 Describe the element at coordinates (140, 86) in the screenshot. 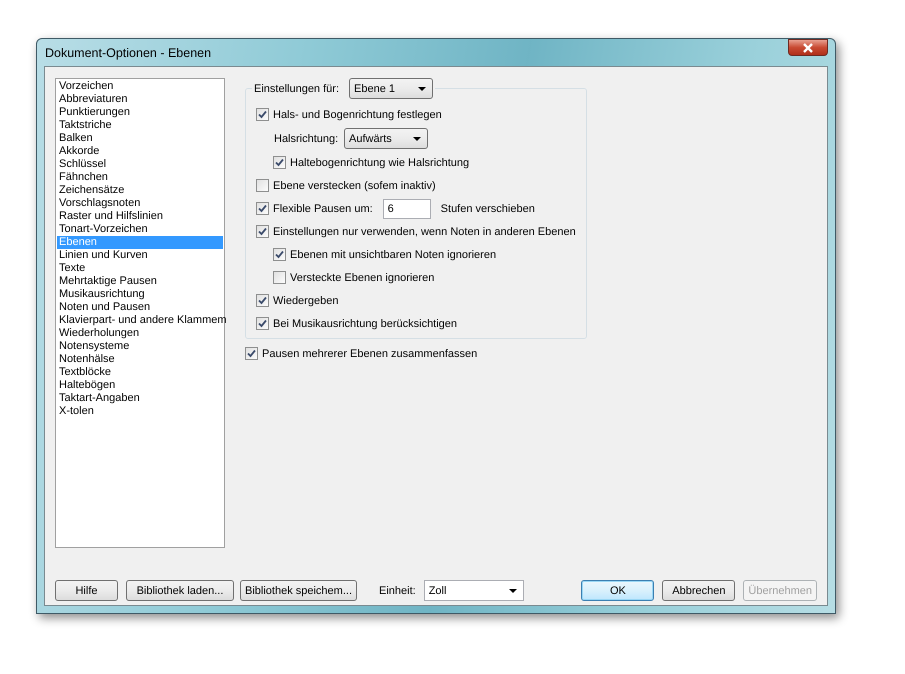

I see `category-item: Vorzeichen` at that location.